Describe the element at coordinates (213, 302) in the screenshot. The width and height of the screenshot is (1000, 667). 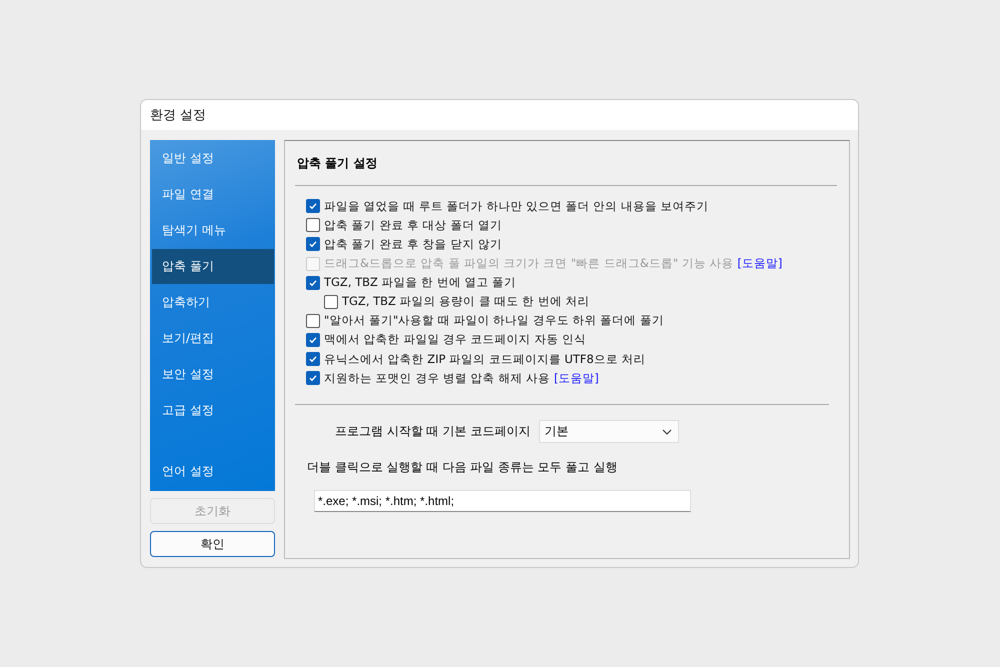
I see `sidebar-item: 압축하기` at that location.